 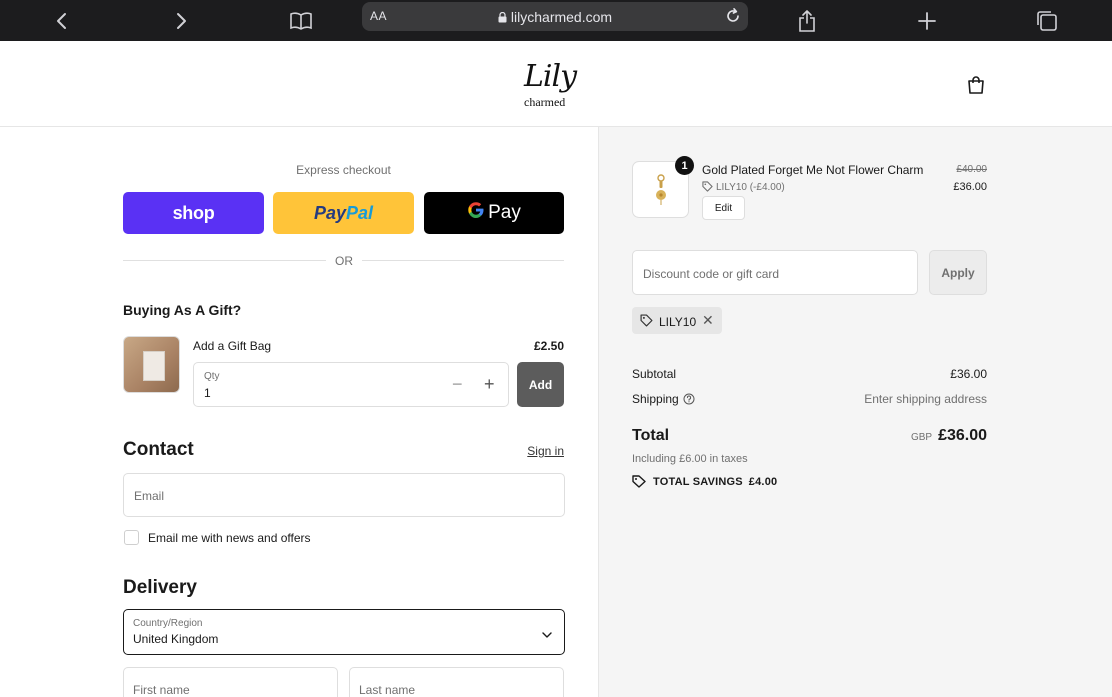 I want to click on total-savings: TOTAL SAVINGS £4.00, so click(x=704, y=481).